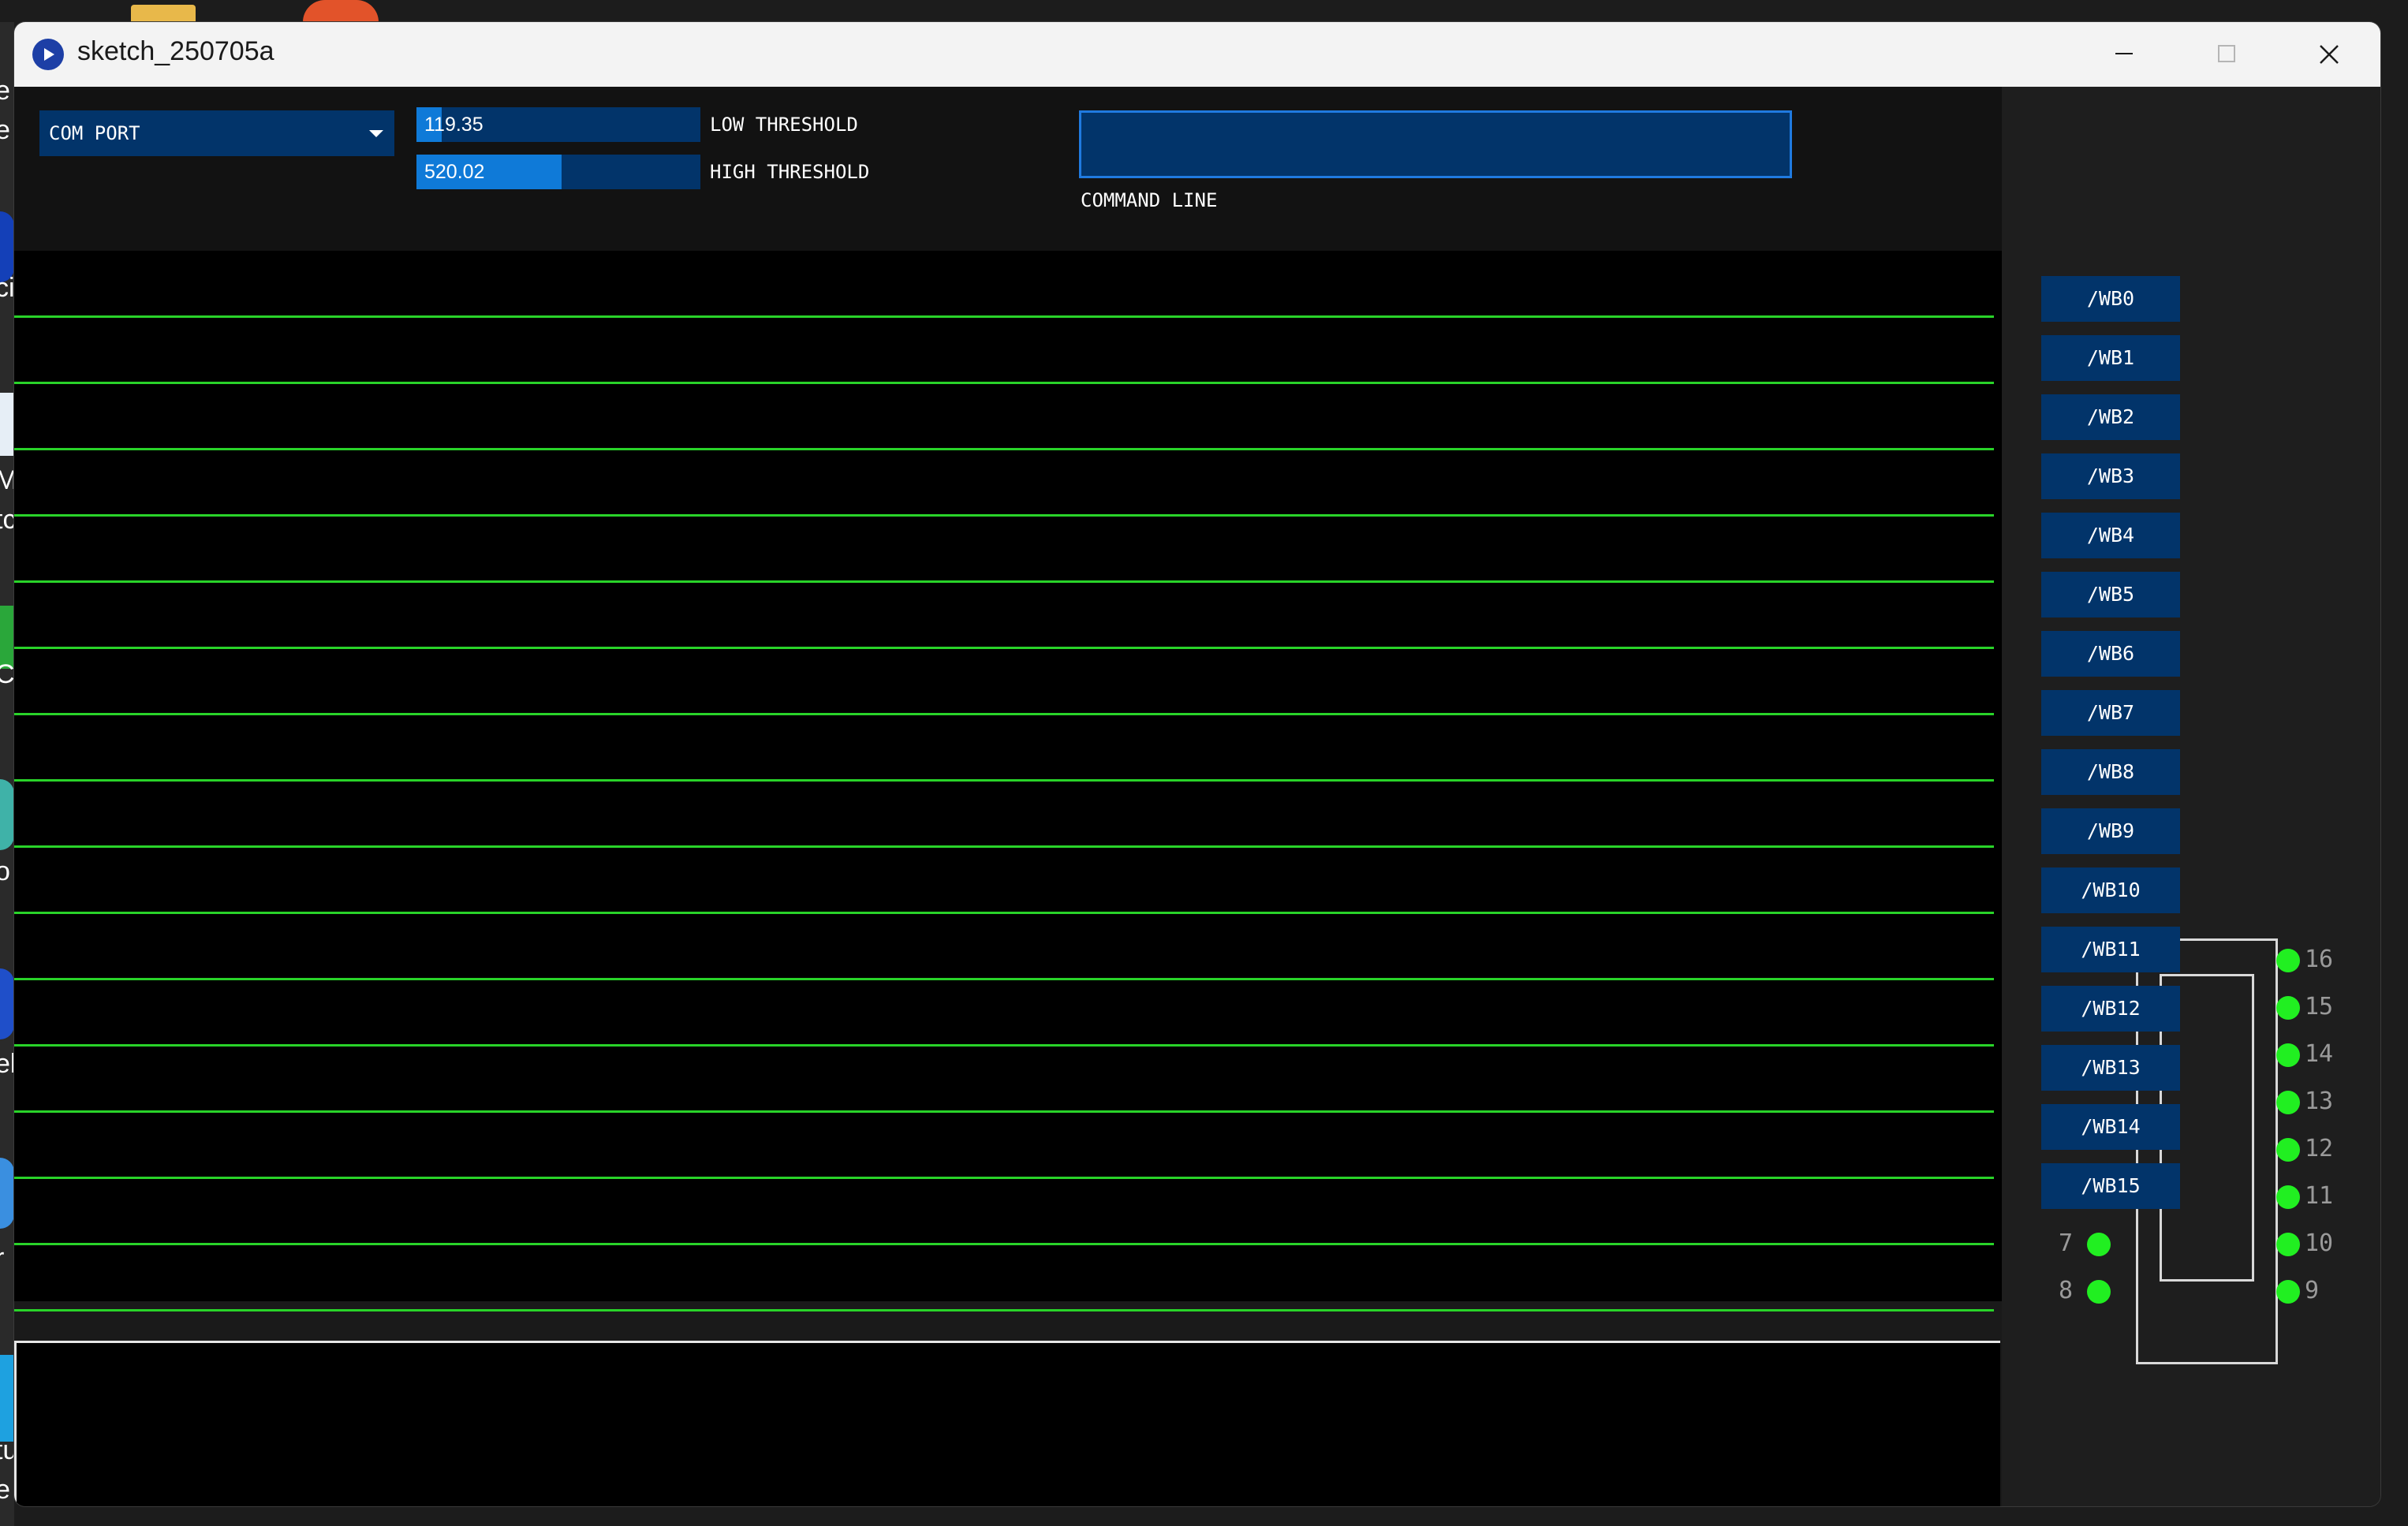  Describe the element at coordinates (7, 674) in the screenshot. I see `desktop-label-fragment: C` at that location.